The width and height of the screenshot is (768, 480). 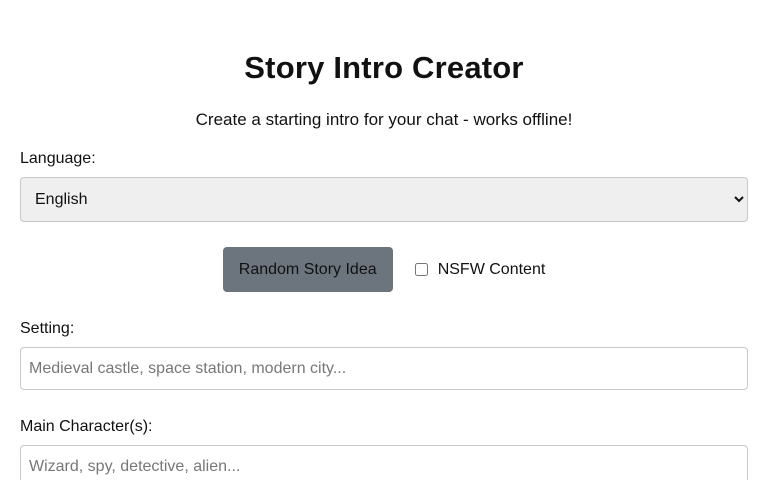 What do you see at coordinates (421, 269) in the screenshot?
I see `nsfw-checkbox` at bounding box center [421, 269].